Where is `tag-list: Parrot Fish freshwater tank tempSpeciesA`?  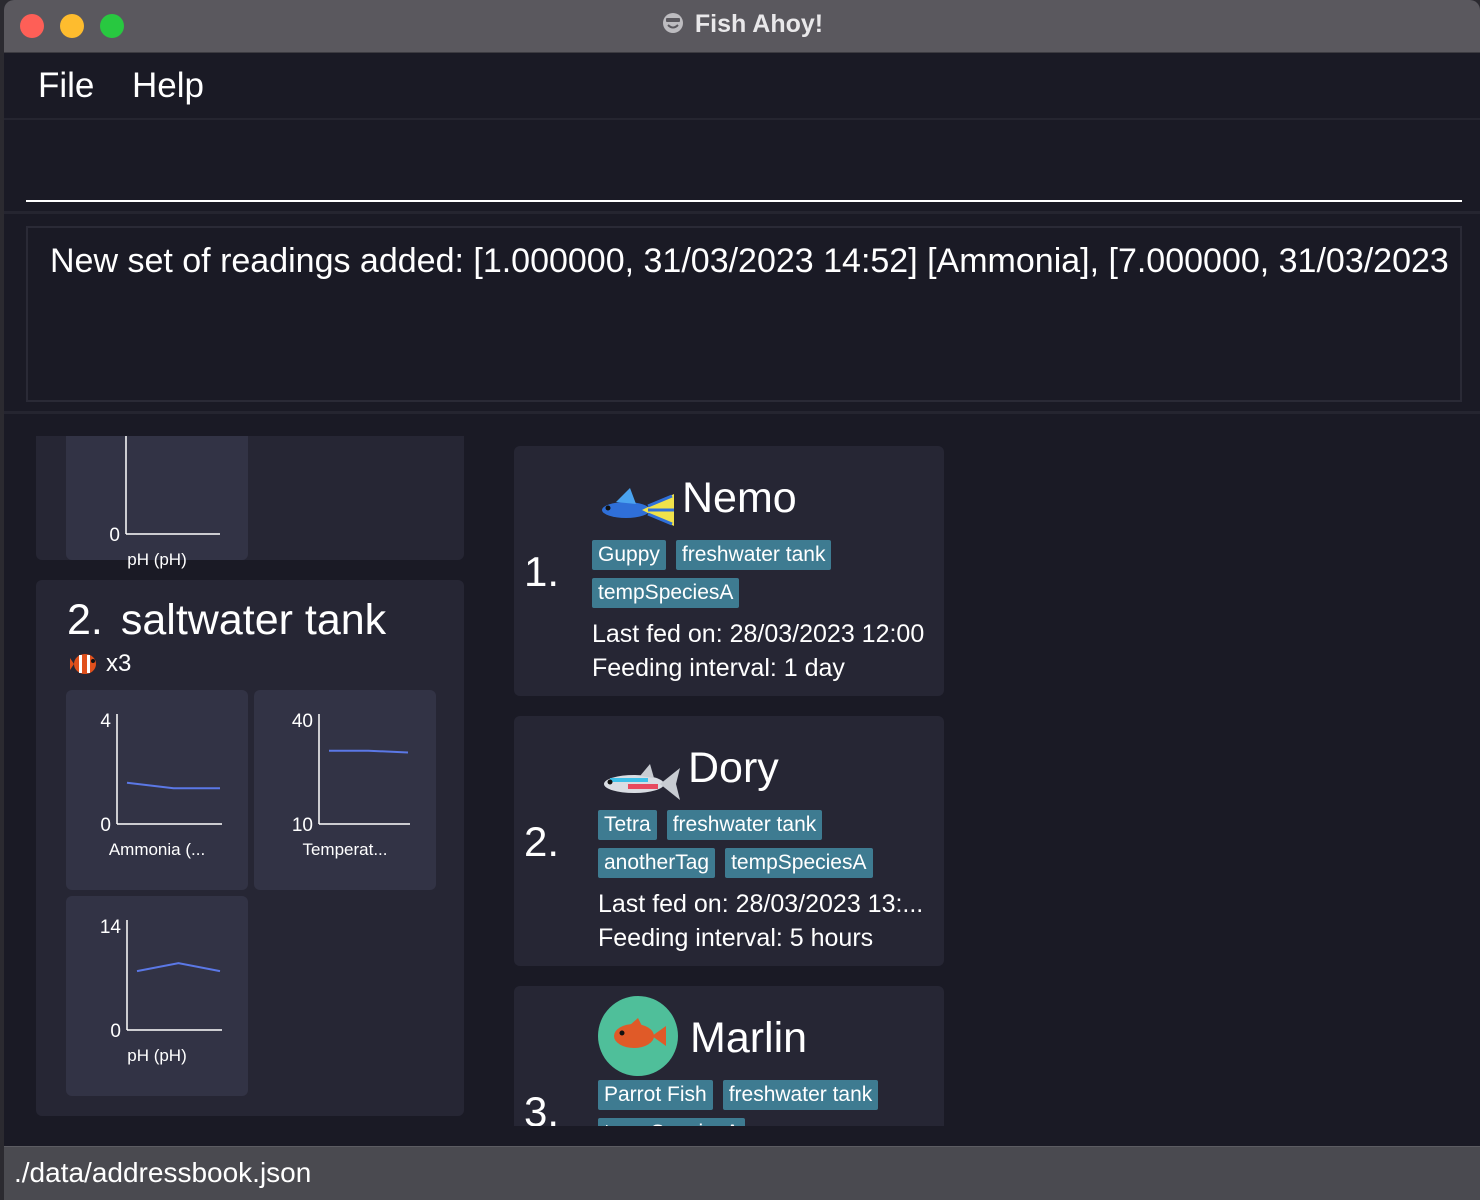 tag-list: Parrot Fish freshwater tank tempSpeciesA is located at coordinates (768, 1103).